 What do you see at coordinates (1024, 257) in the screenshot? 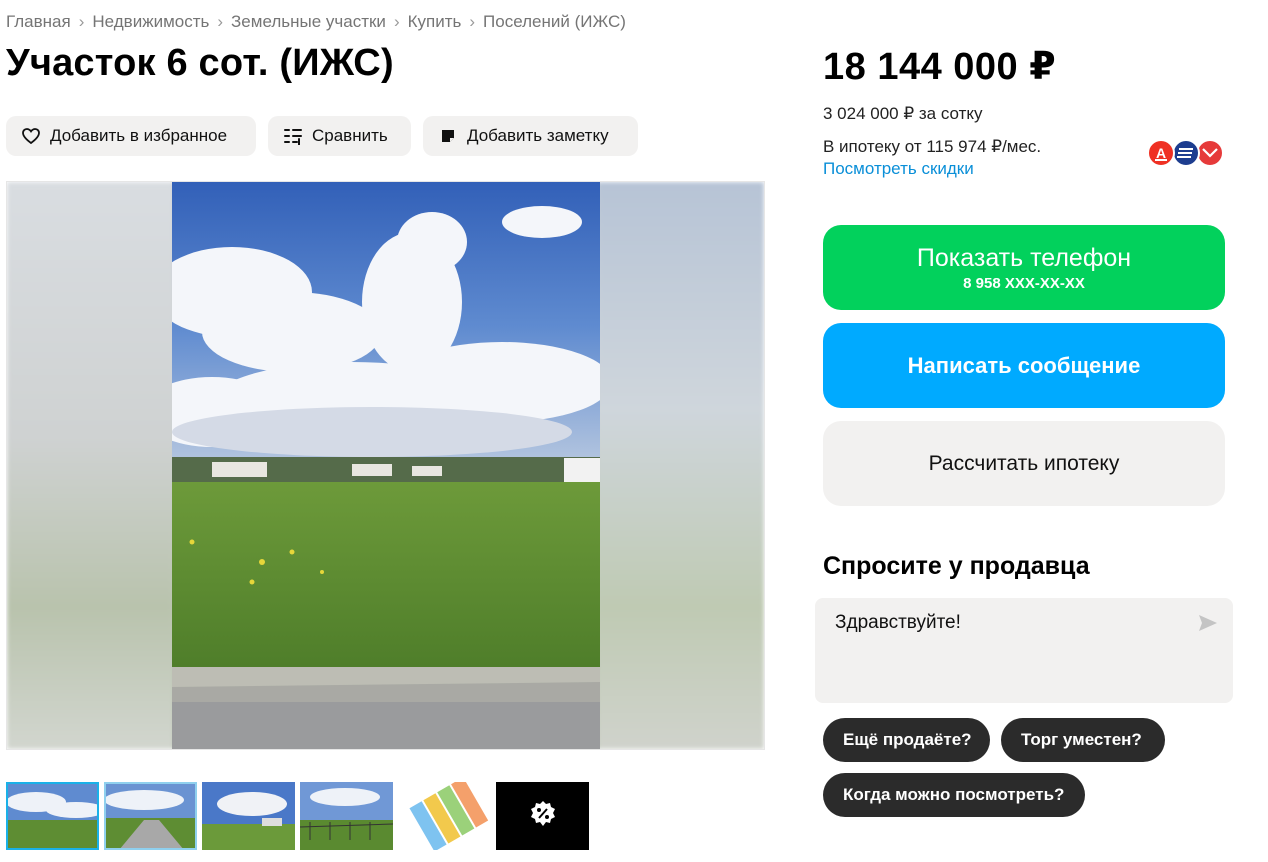
I see `show-phone-label: Показать телефон` at bounding box center [1024, 257].